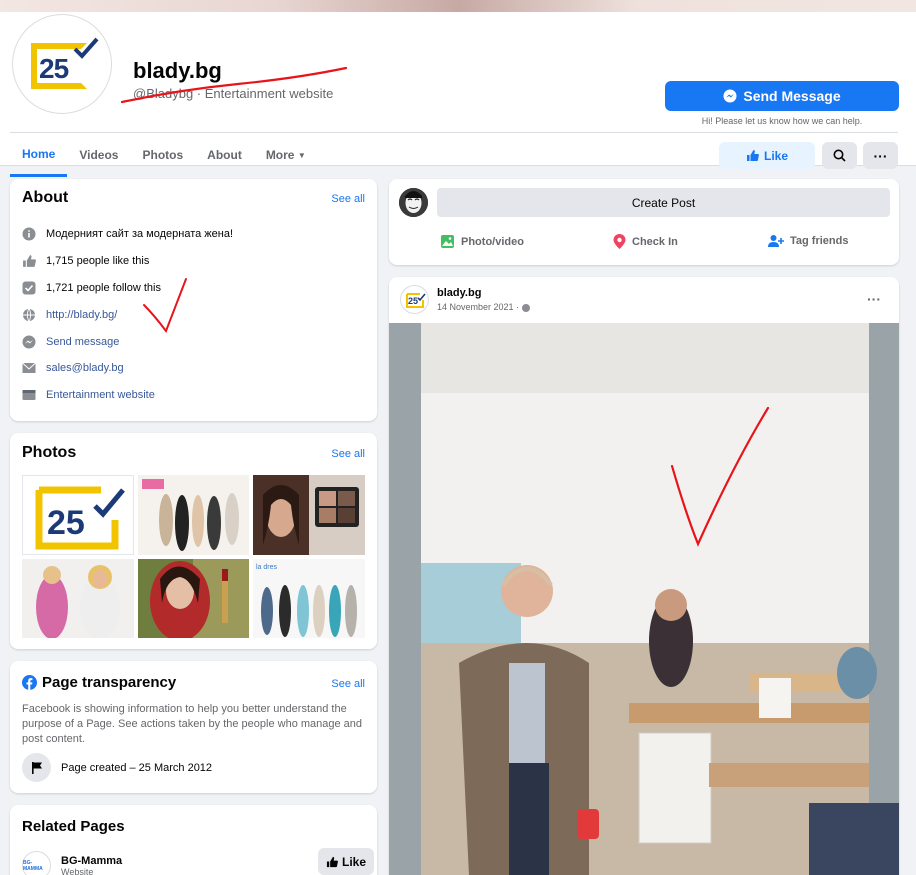  Describe the element at coordinates (77, 870) in the screenshot. I see `related-page-category: Website` at that location.